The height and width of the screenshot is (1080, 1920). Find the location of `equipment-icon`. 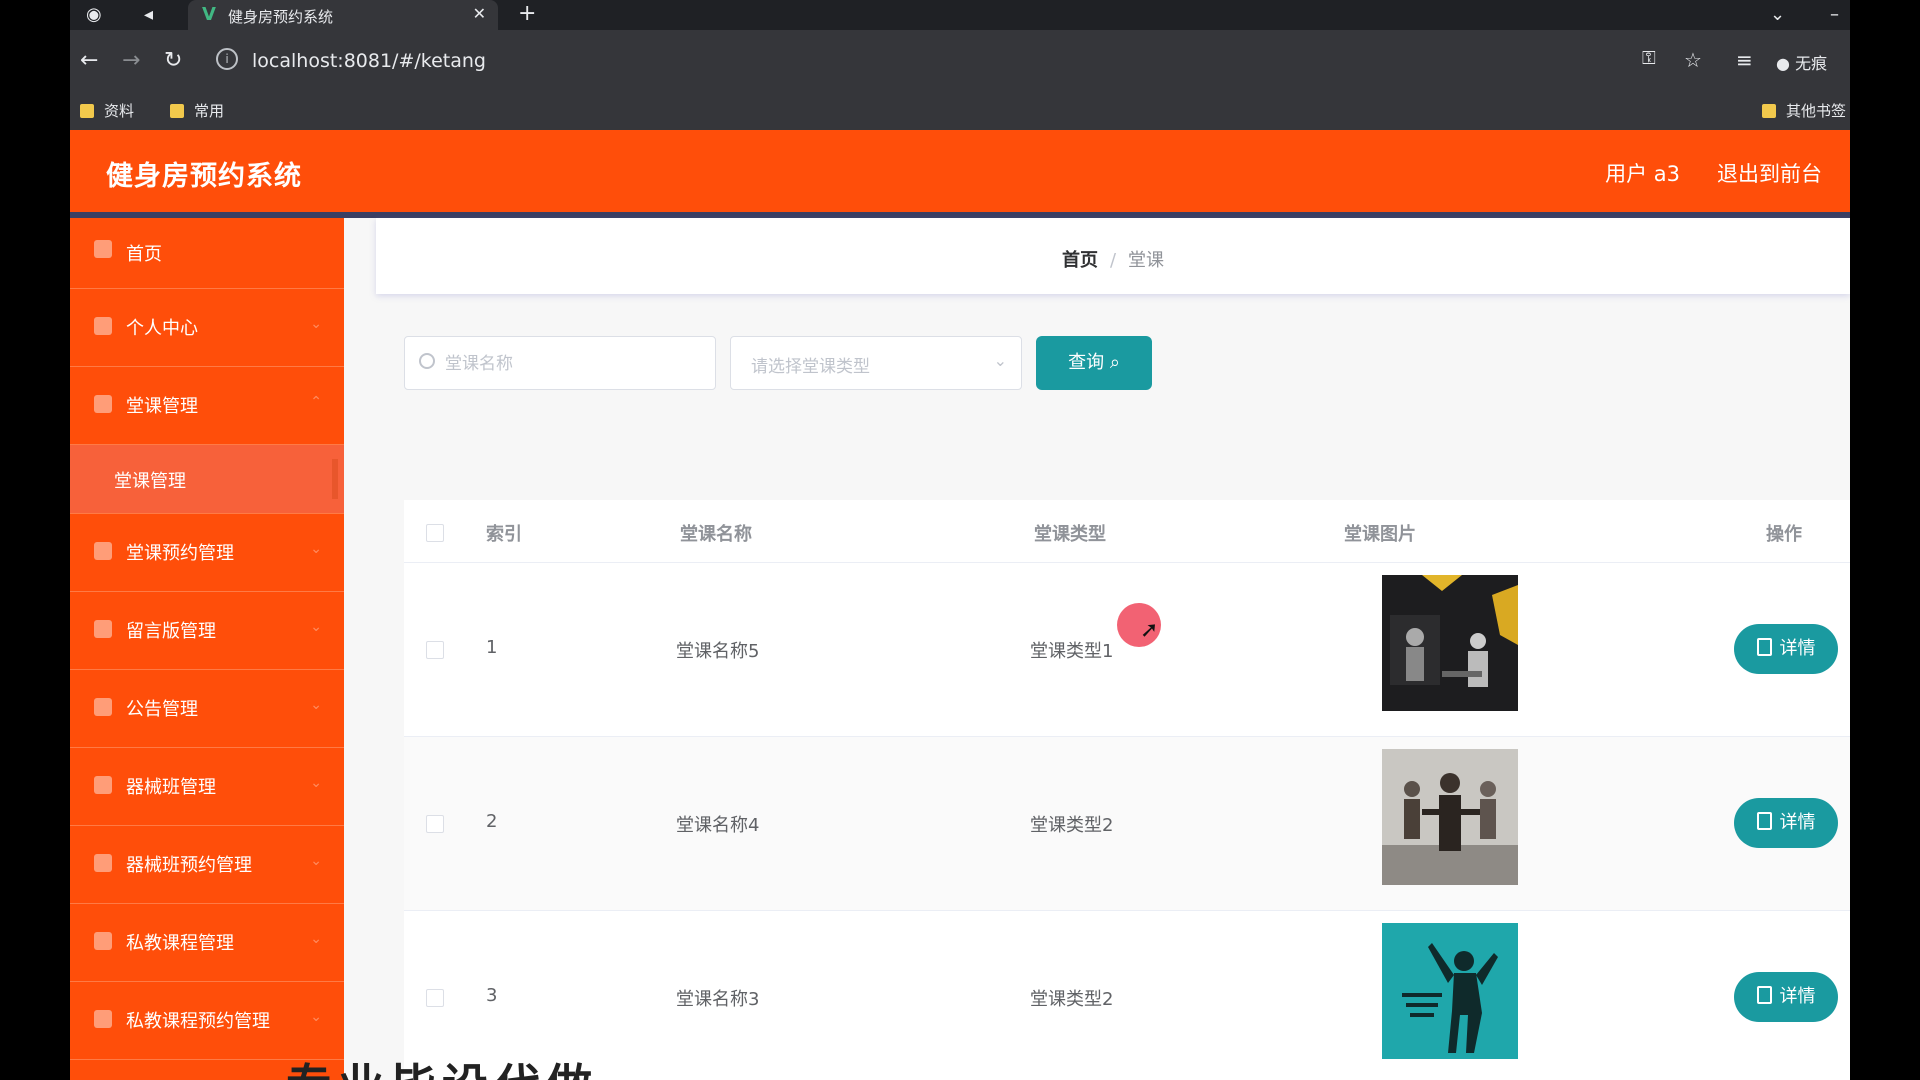

equipment-icon is located at coordinates (103, 785).